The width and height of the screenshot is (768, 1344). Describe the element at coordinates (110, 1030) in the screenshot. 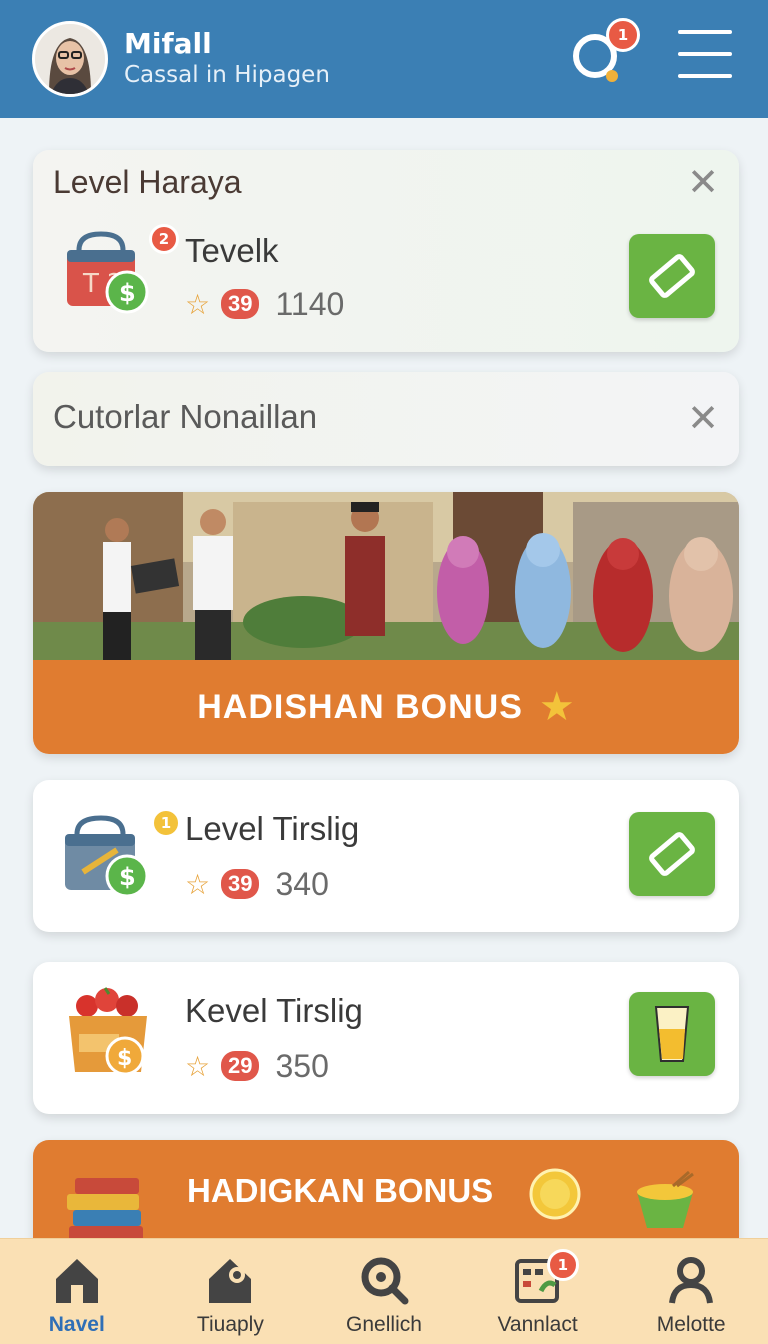

I see `fruit-basket-icon: $` at that location.